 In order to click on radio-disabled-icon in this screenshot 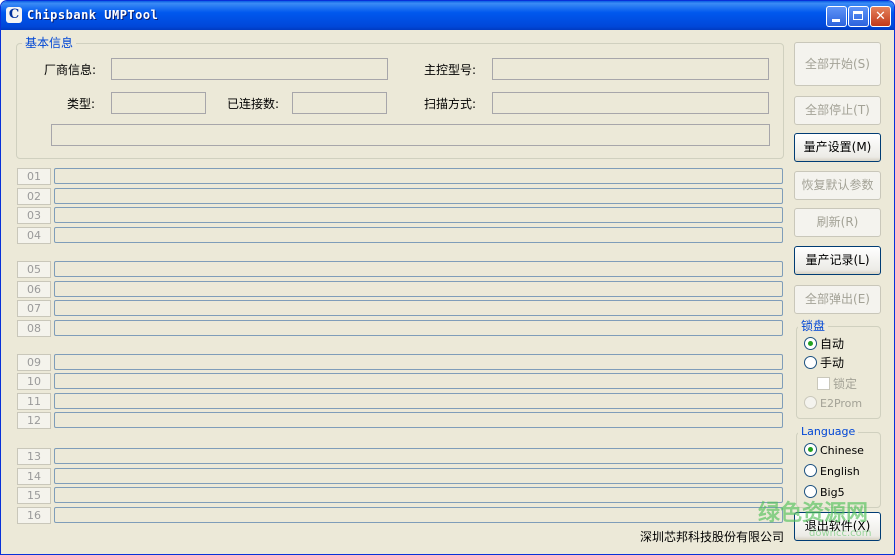, I will do `click(810, 402)`.